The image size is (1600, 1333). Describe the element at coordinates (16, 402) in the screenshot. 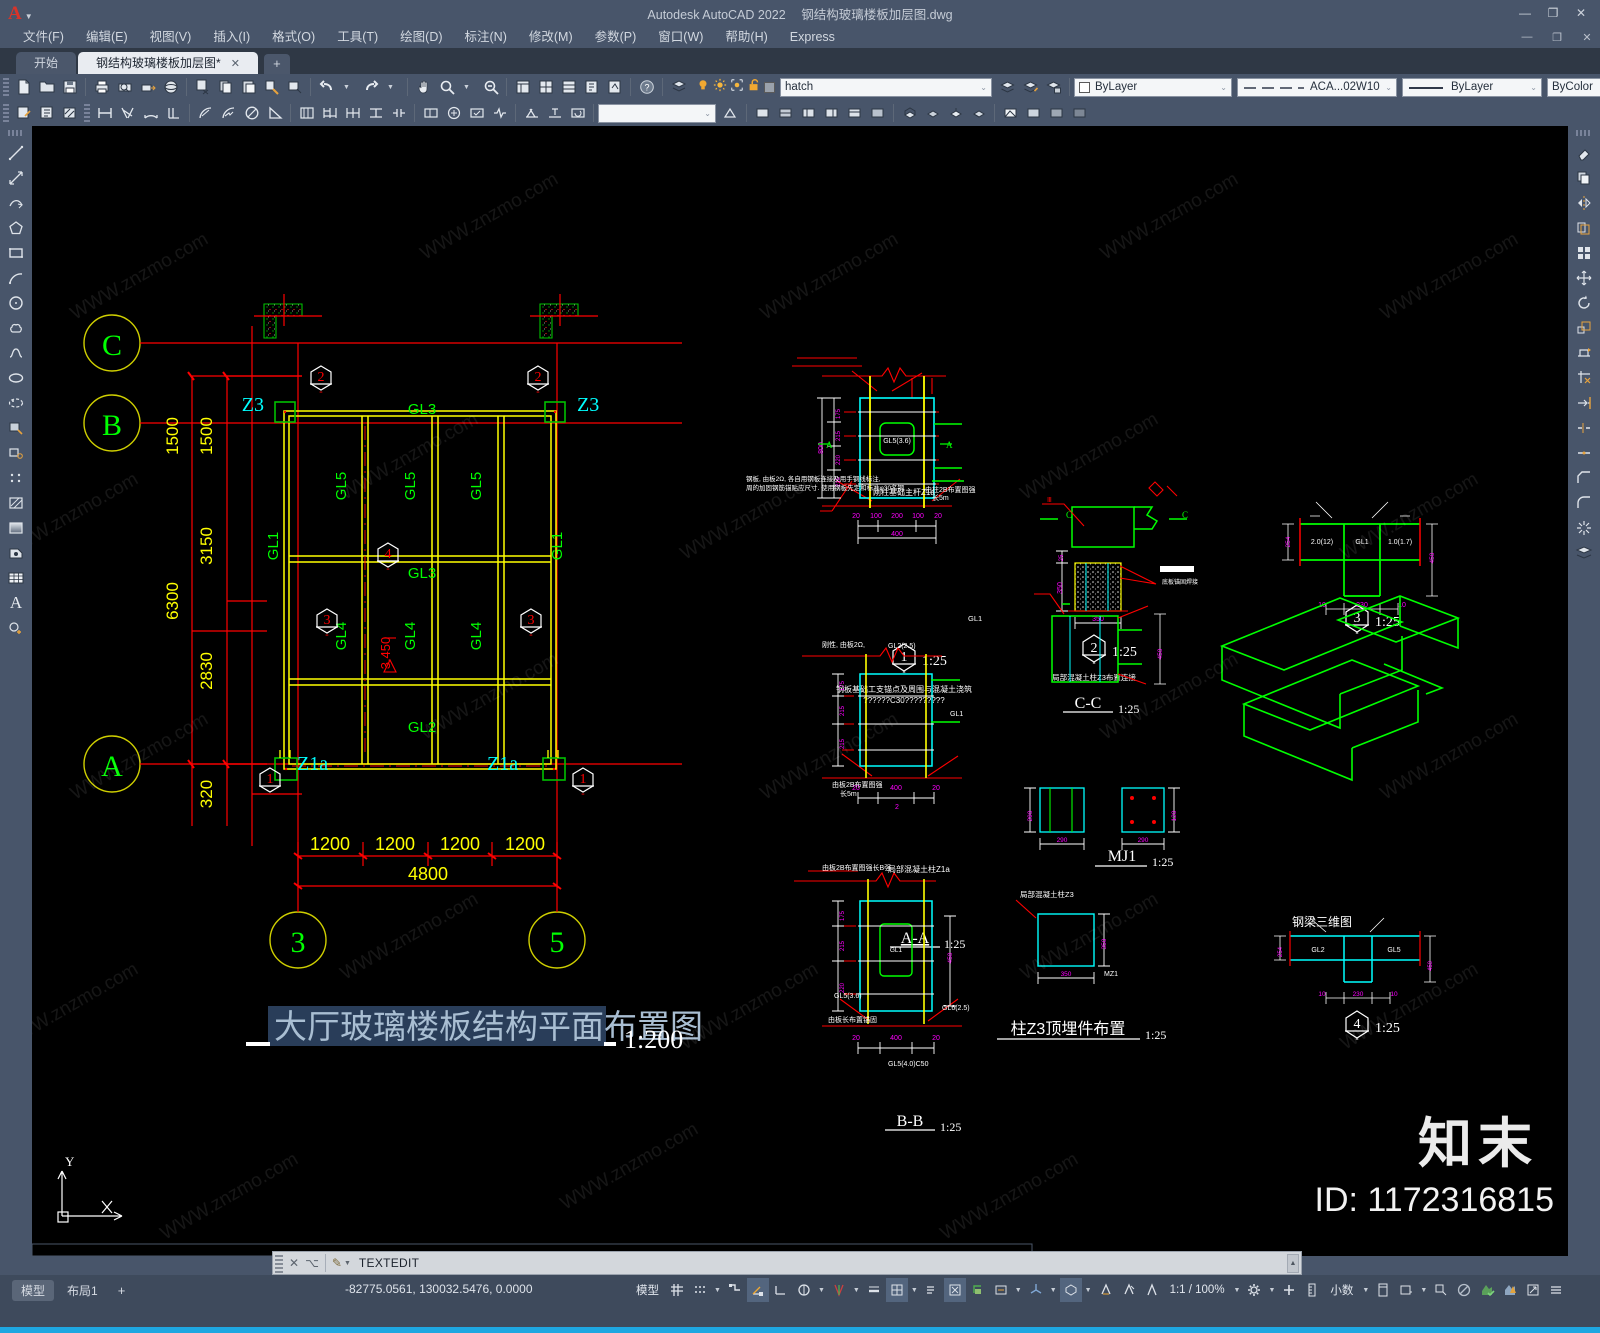

I see `ellipse-arc-icon` at that location.